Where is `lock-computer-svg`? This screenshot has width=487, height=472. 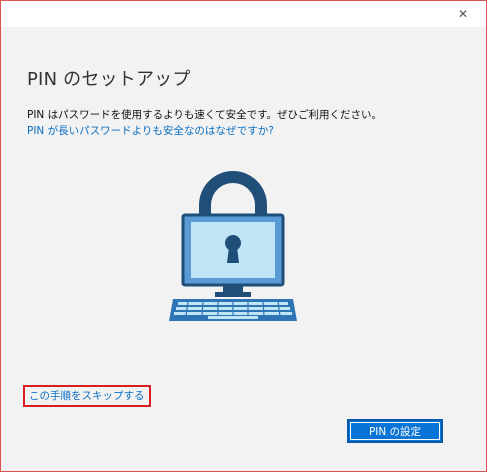
lock-computer-svg is located at coordinates (233, 246).